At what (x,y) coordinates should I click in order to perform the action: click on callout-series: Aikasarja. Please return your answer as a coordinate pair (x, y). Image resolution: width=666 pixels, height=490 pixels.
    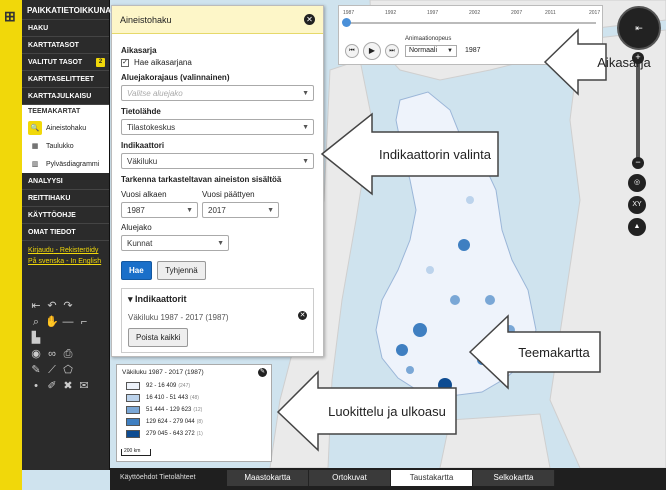
    Looking at the image, I should click on (624, 62).